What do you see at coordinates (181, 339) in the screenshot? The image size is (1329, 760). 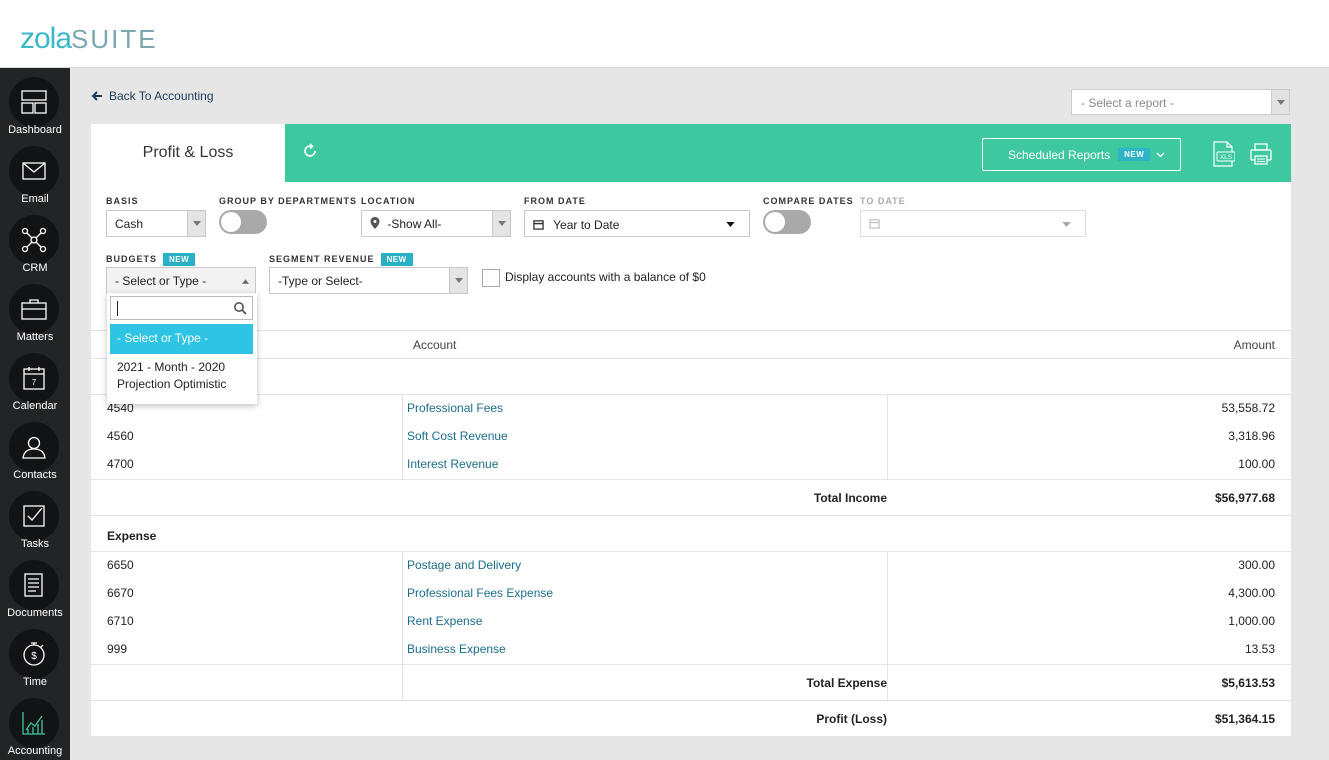 I see `budget-option: - Select or Type -` at bounding box center [181, 339].